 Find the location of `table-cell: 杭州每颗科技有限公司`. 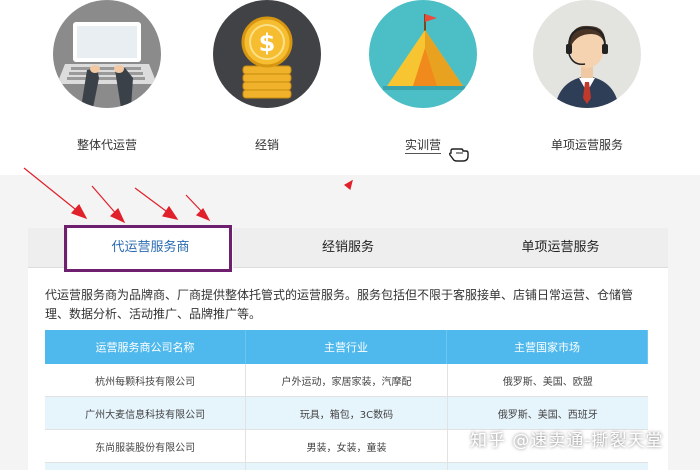

table-cell: 杭州每颗科技有限公司 is located at coordinates (146, 380).